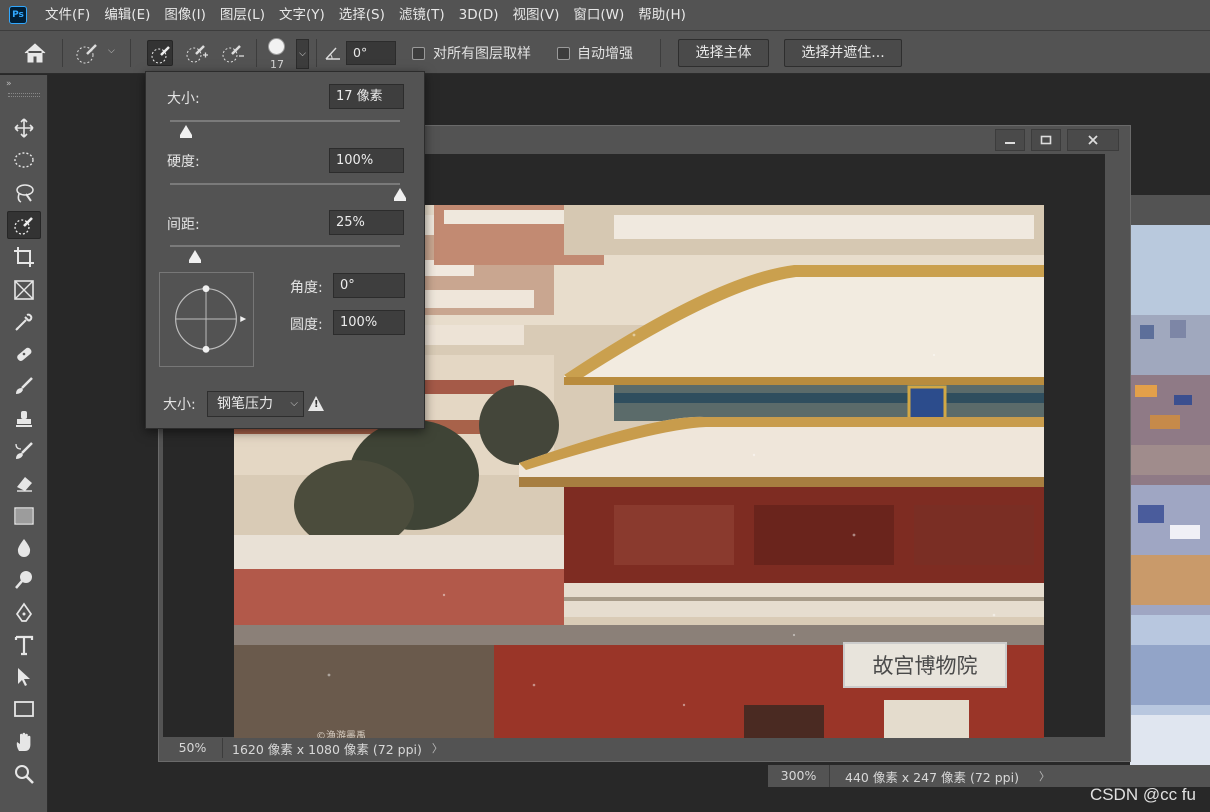 Image resolution: width=1210 pixels, height=812 pixels. I want to click on hand-icon, so click(24, 742).